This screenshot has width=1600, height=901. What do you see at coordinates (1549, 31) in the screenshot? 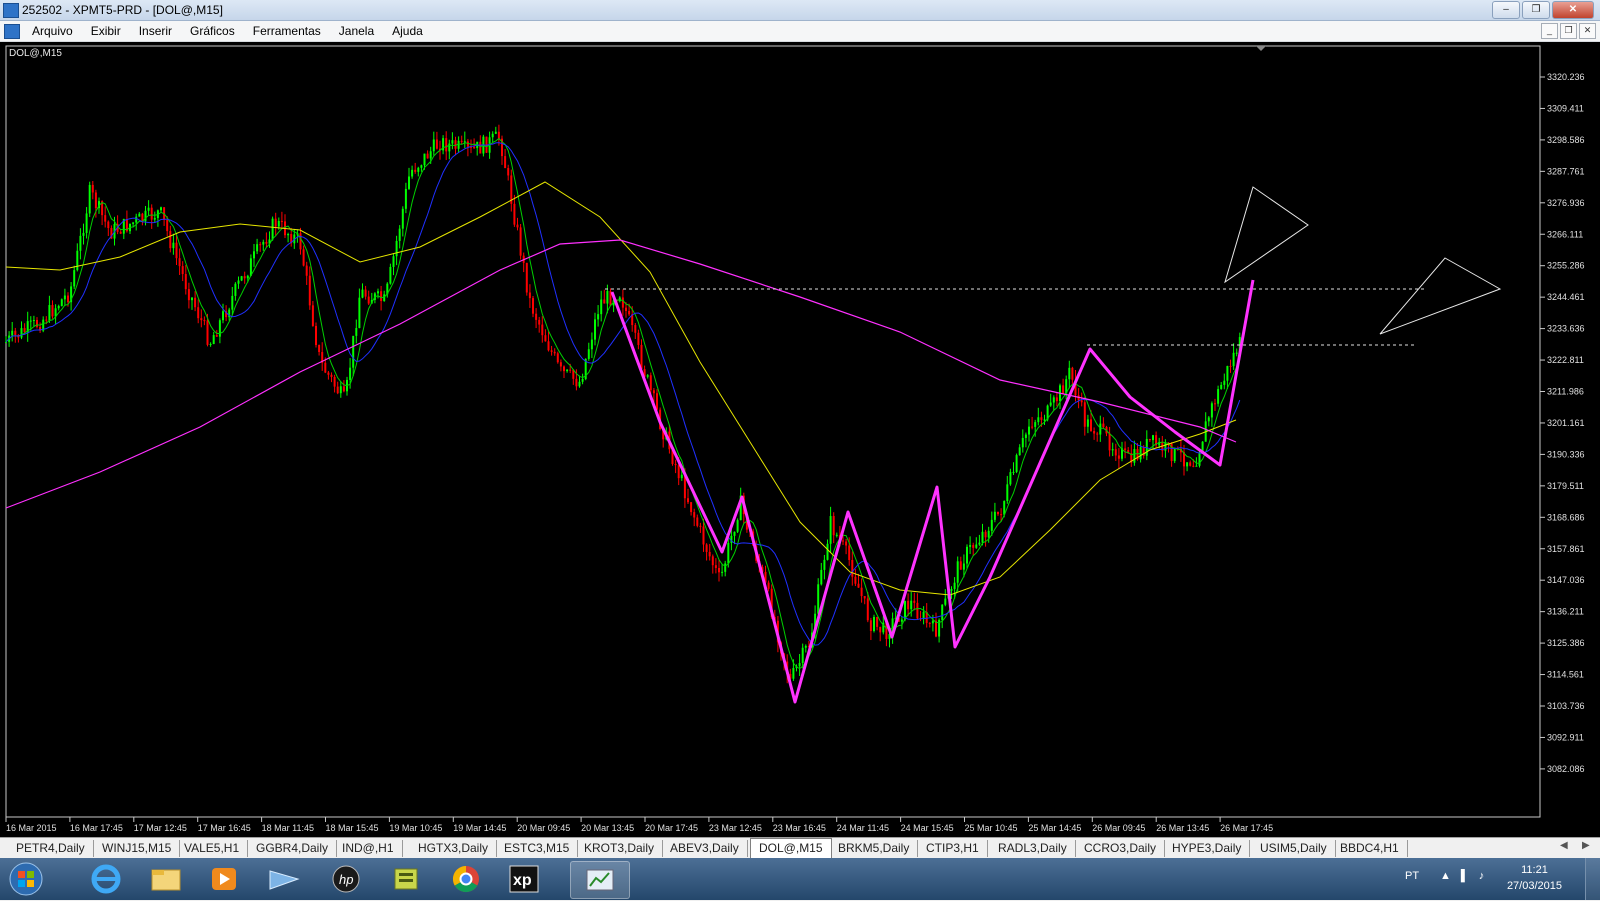
I see `mdi-minimize-button: _` at bounding box center [1549, 31].